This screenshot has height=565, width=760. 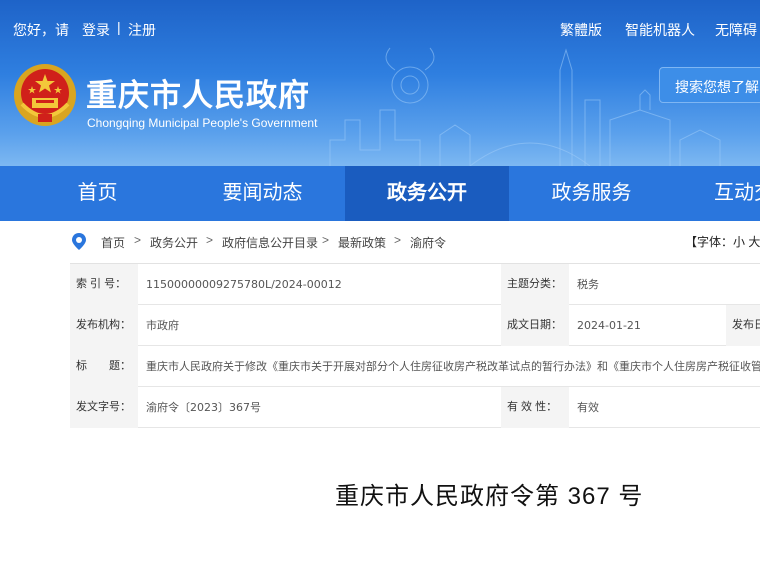 I want to click on nav-item-news: 要闻动态, so click(x=262, y=193).